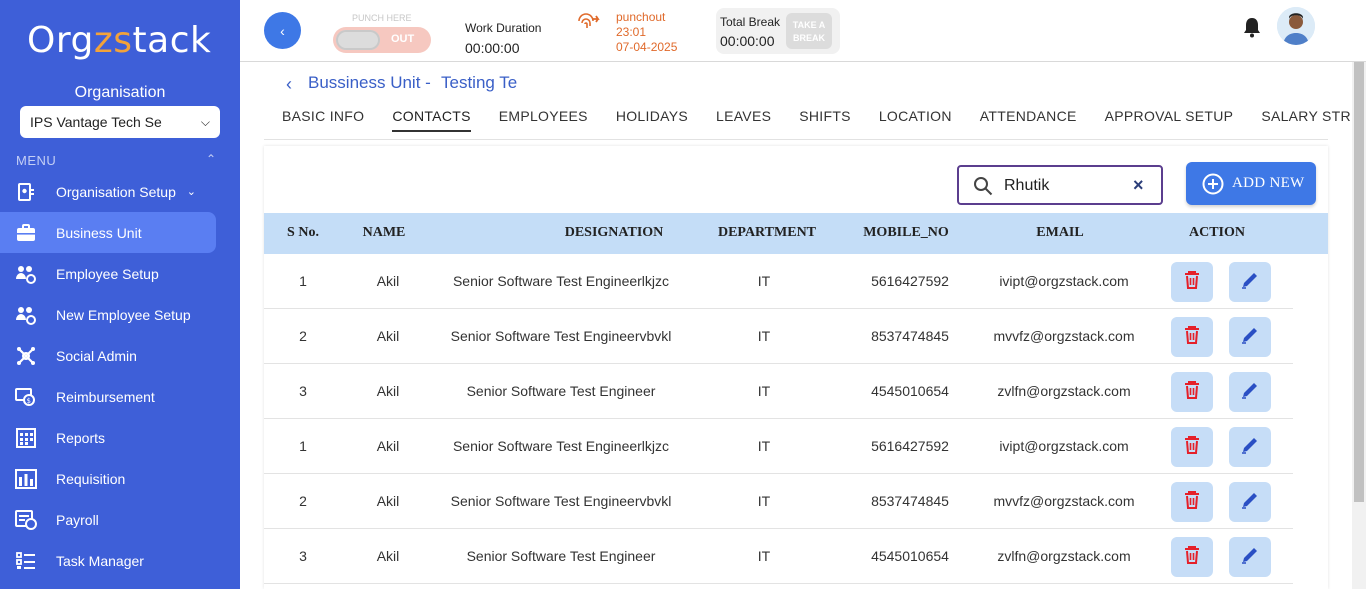  What do you see at coordinates (120, 122) in the screenshot?
I see `organisation-select: IPS Vantage Tech Se ⌵` at bounding box center [120, 122].